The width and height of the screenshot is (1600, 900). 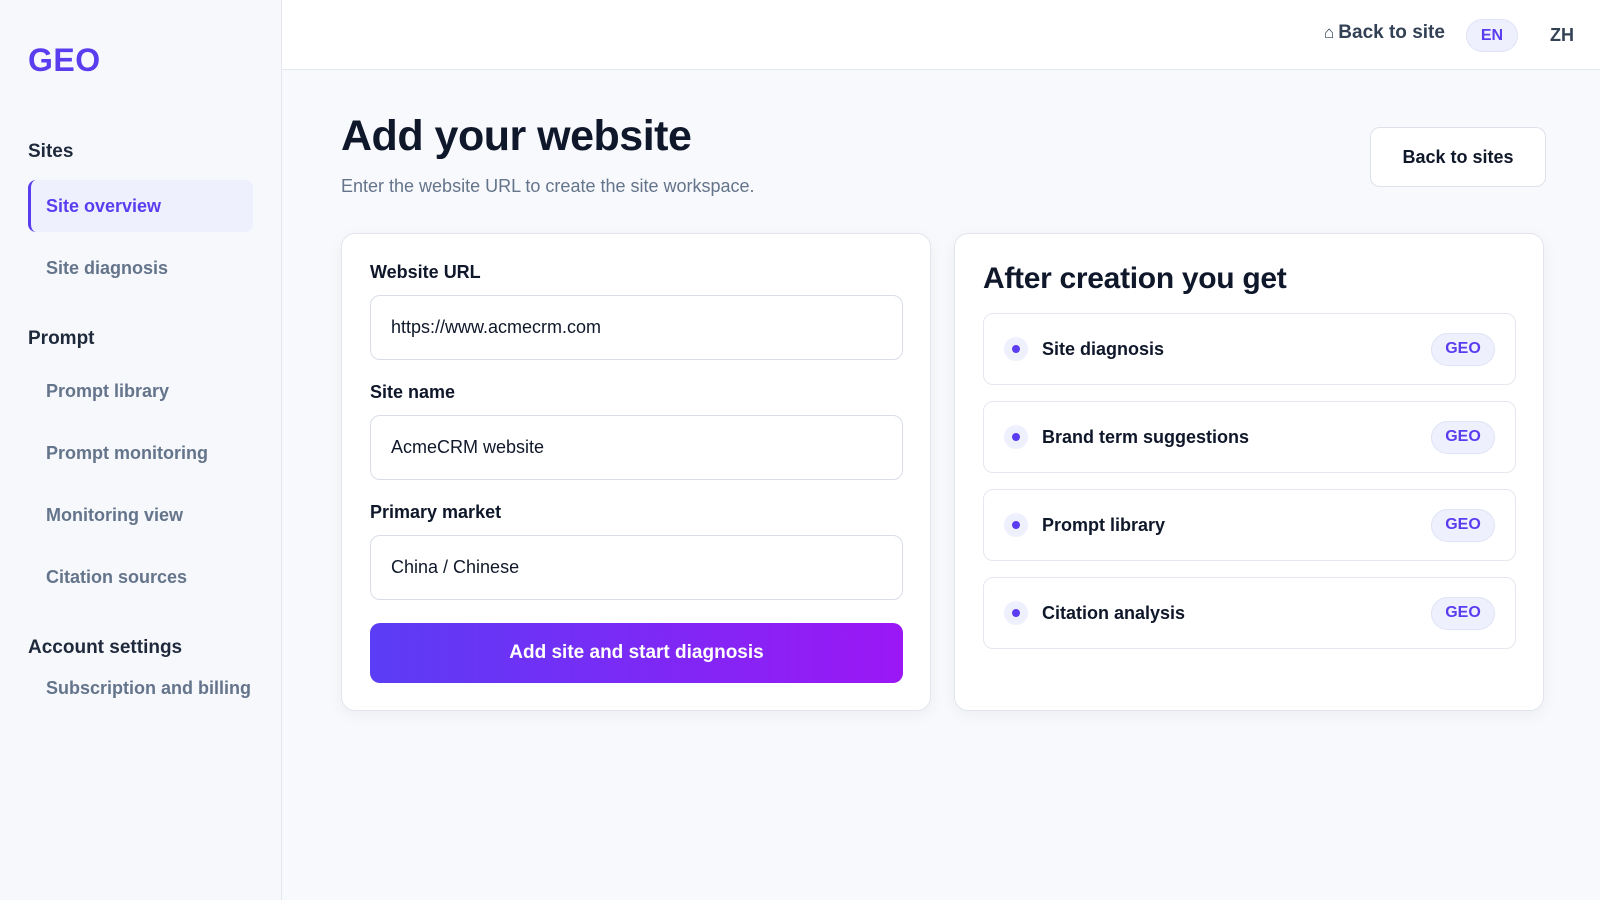 What do you see at coordinates (61, 338) in the screenshot?
I see `nav-section-prompt: Prompt` at bounding box center [61, 338].